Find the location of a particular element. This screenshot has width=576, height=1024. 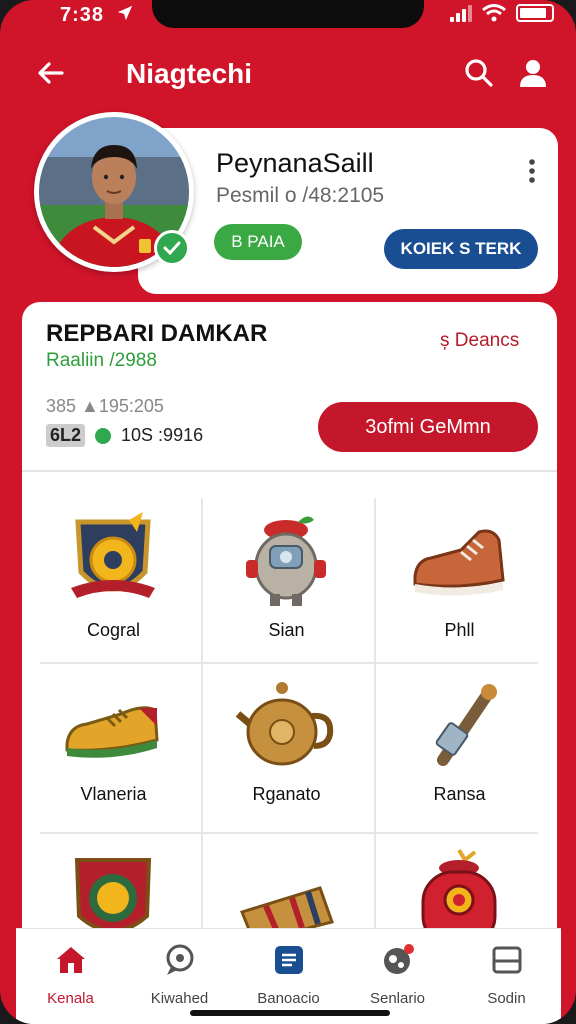

nav-item-chat: Kiwahed is located at coordinates (179, 974).